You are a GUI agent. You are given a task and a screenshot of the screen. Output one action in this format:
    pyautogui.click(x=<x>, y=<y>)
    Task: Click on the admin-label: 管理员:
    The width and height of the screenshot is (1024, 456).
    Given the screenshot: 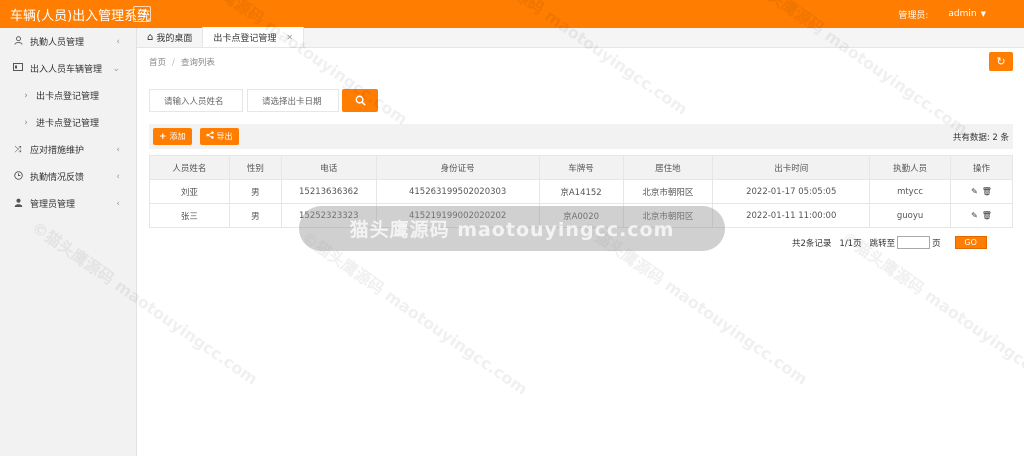 What is the action you would take?
    pyautogui.click(x=913, y=15)
    